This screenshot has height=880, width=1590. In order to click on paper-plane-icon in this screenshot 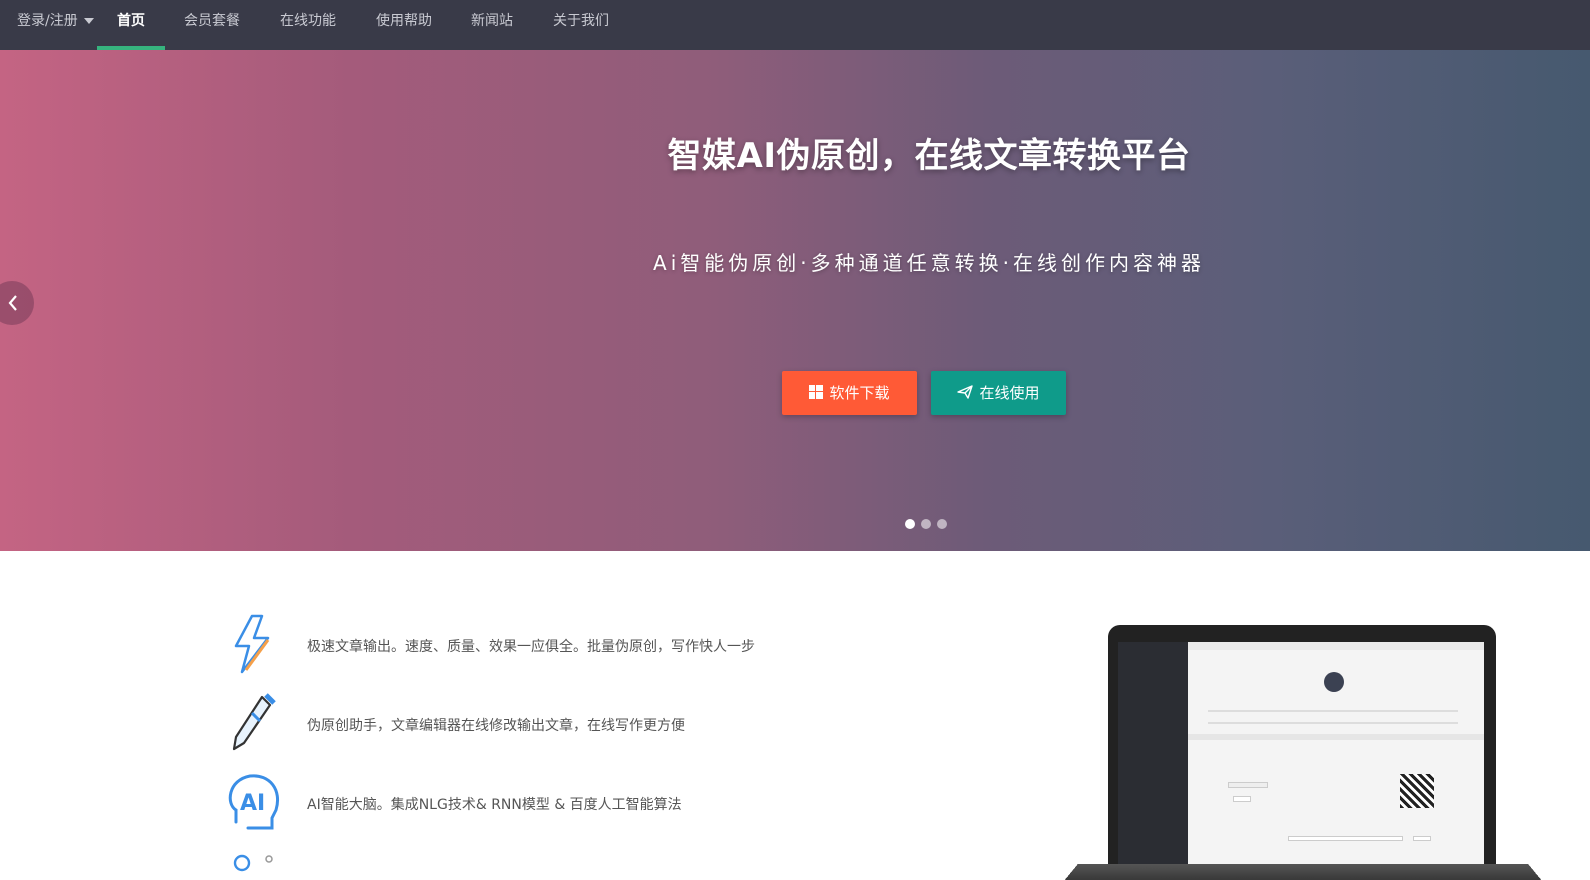, I will do `click(965, 394)`.